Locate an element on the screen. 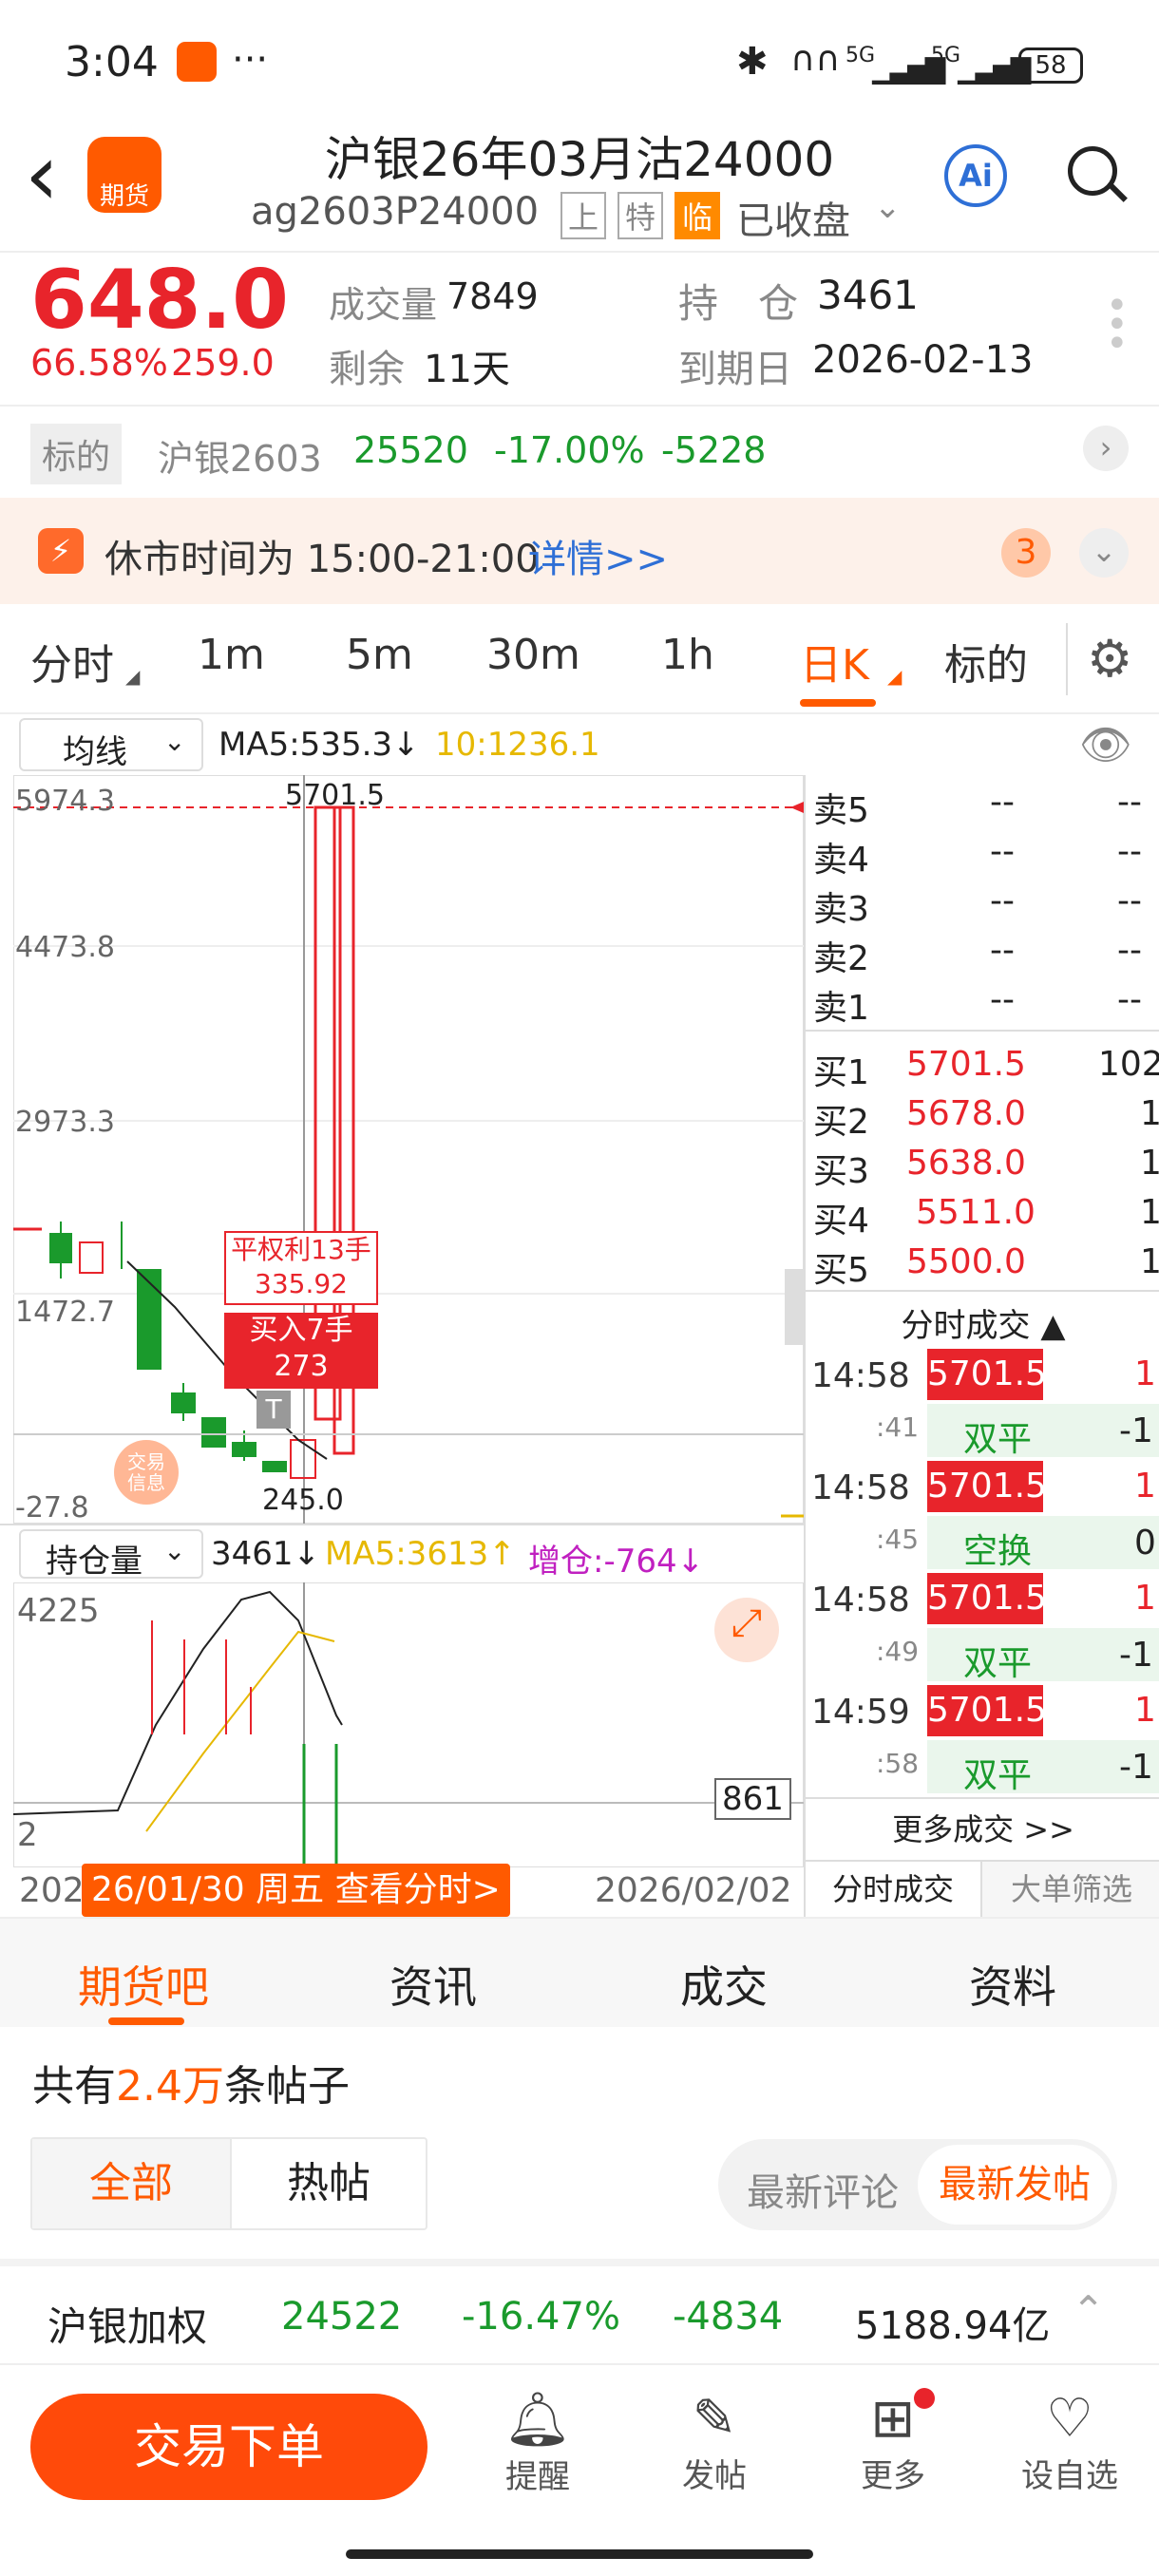 Image resolution: width=1159 pixels, height=2576 pixels. ticker-change: -4834 is located at coordinates (728, 2317).